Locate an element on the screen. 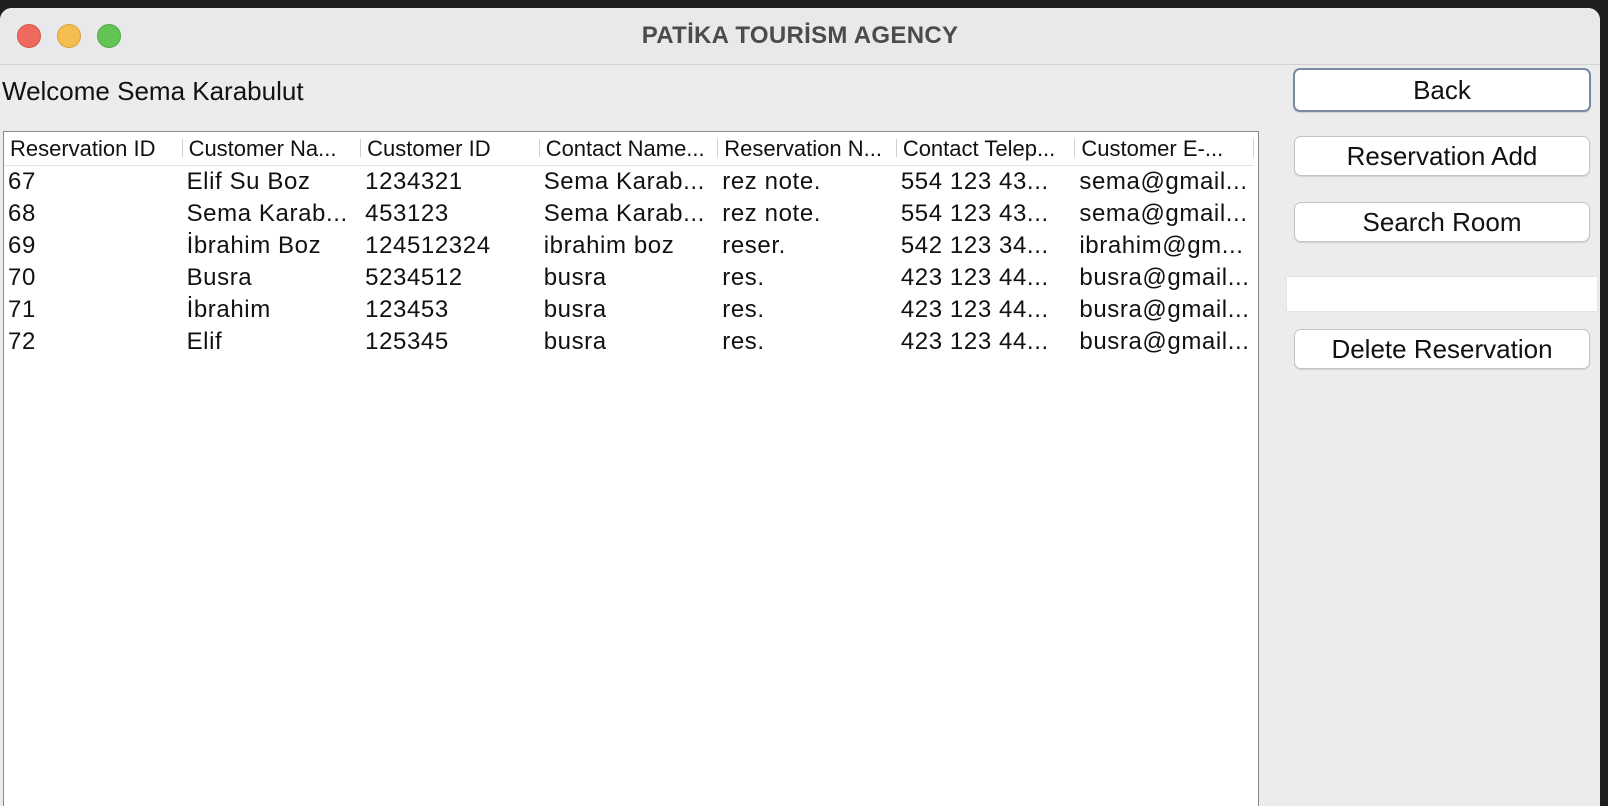  search-room-button: Search Room is located at coordinates (1442, 222).